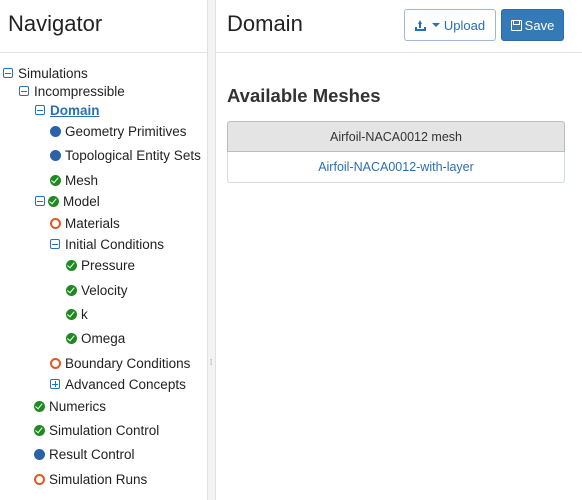 The height and width of the screenshot is (500, 582). I want to click on tree-item-incompressible: Incompressible, so click(72, 91).